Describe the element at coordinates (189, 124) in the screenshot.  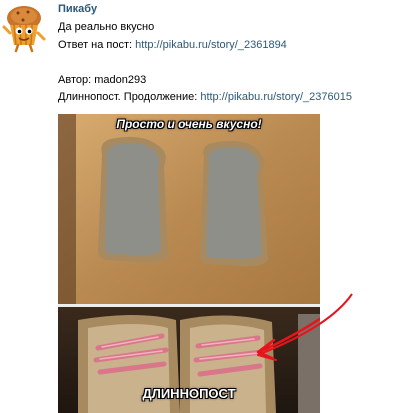
I see `photo-caption-top: Просто и очень вкусно!` at that location.